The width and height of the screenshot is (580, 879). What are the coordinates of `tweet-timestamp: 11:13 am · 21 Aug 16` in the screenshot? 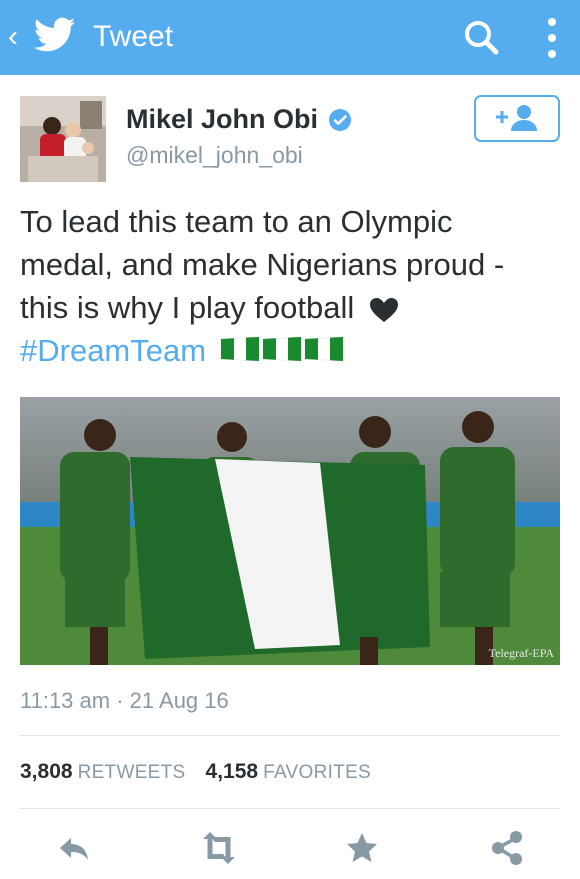 It's located at (124, 700).